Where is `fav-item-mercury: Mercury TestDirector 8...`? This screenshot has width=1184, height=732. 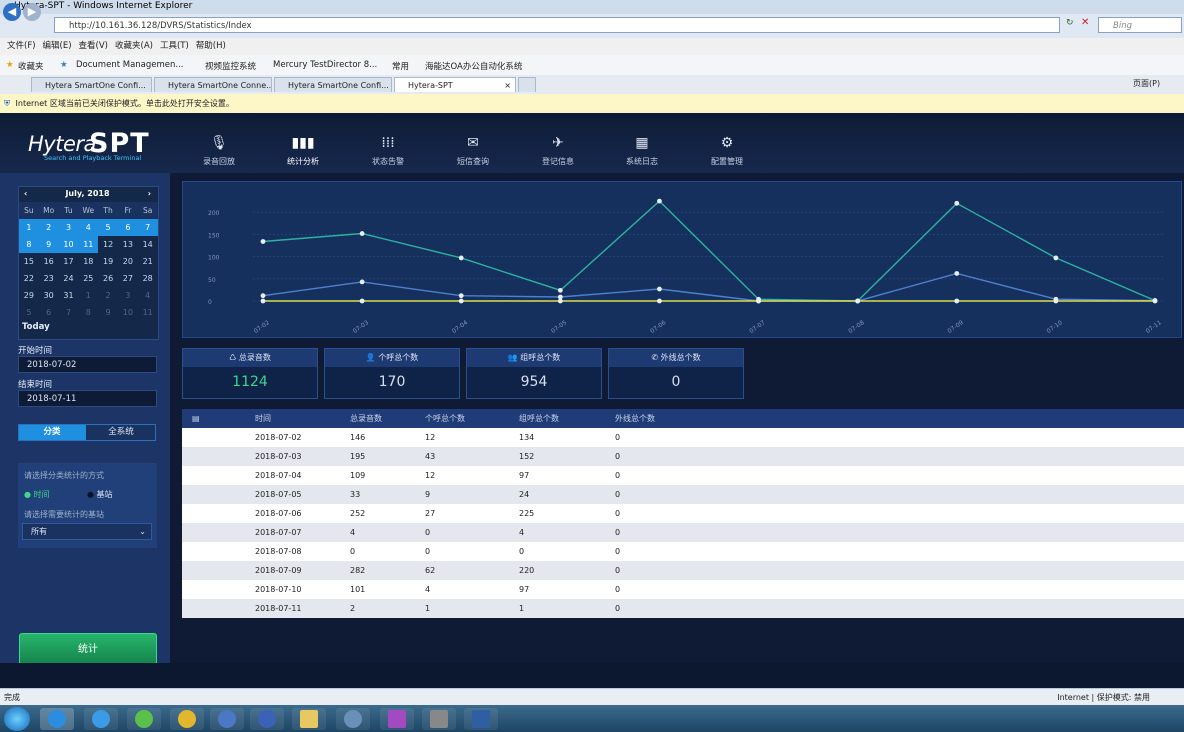
fav-item-mercury: Mercury TestDirector 8... is located at coordinates (325, 65).